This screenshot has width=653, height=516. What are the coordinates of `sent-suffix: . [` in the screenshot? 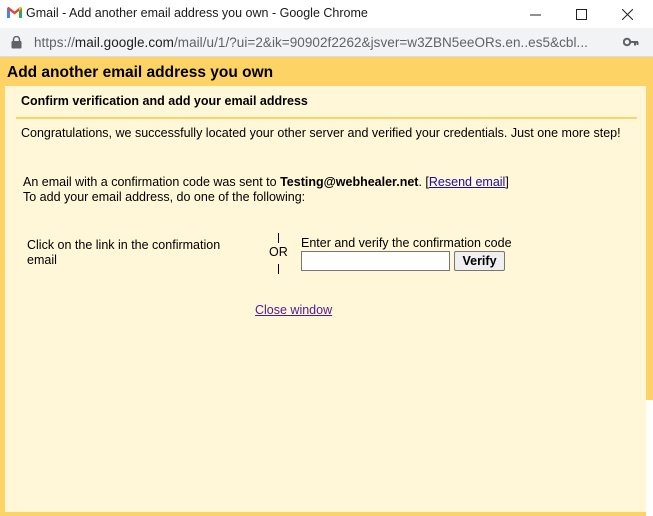 It's located at (423, 182).